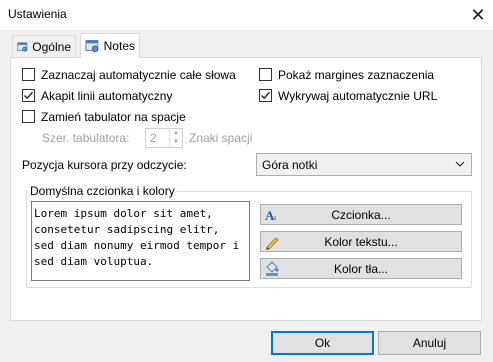 The width and height of the screenshot is (493, 362). Describe the element at coordinates (221, 138) in the screenshot. I see `tab-width-unit: Znaki spacji` at that location.